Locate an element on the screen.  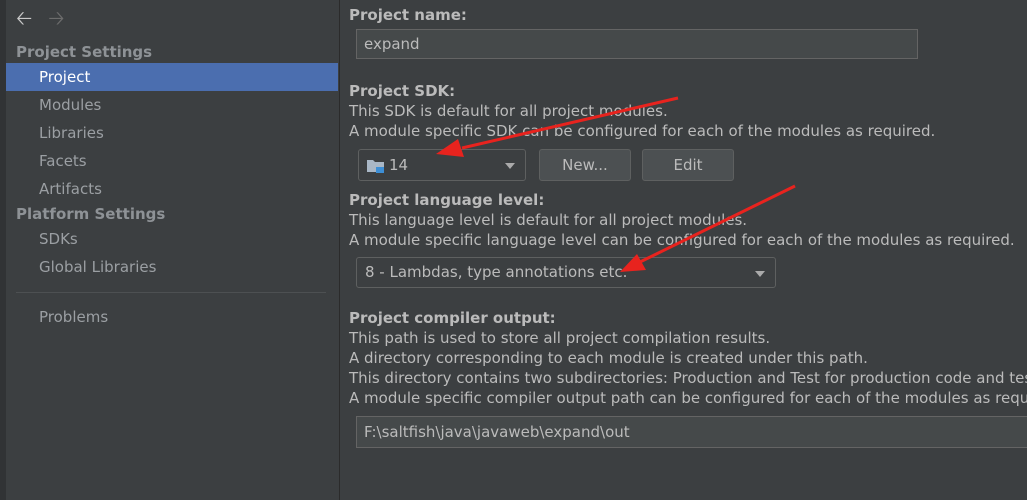
language-level-dropdown: 8 - Lambdas, type annotations etc. is located at coordinates (566, 272).